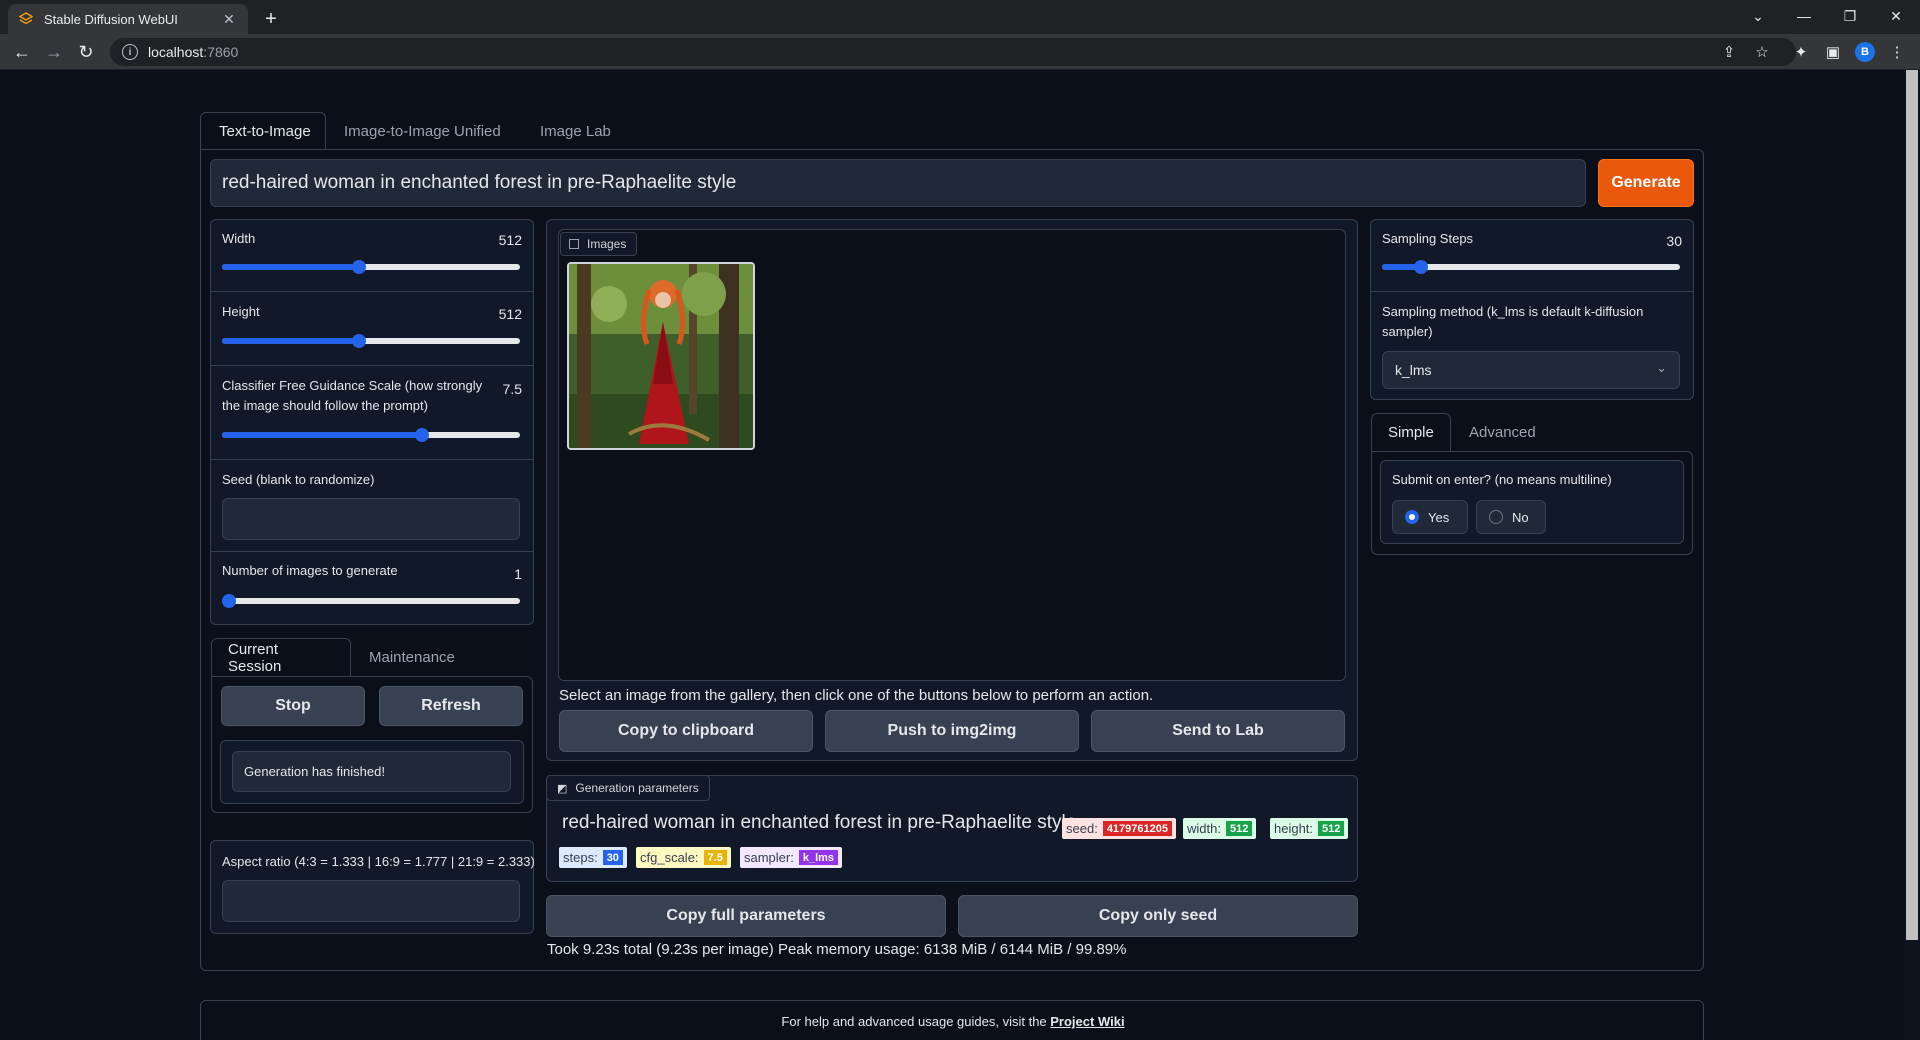  I want to click on submit-on-enter-label: Submit on enter? (no means multiline), so click(1502, 479).